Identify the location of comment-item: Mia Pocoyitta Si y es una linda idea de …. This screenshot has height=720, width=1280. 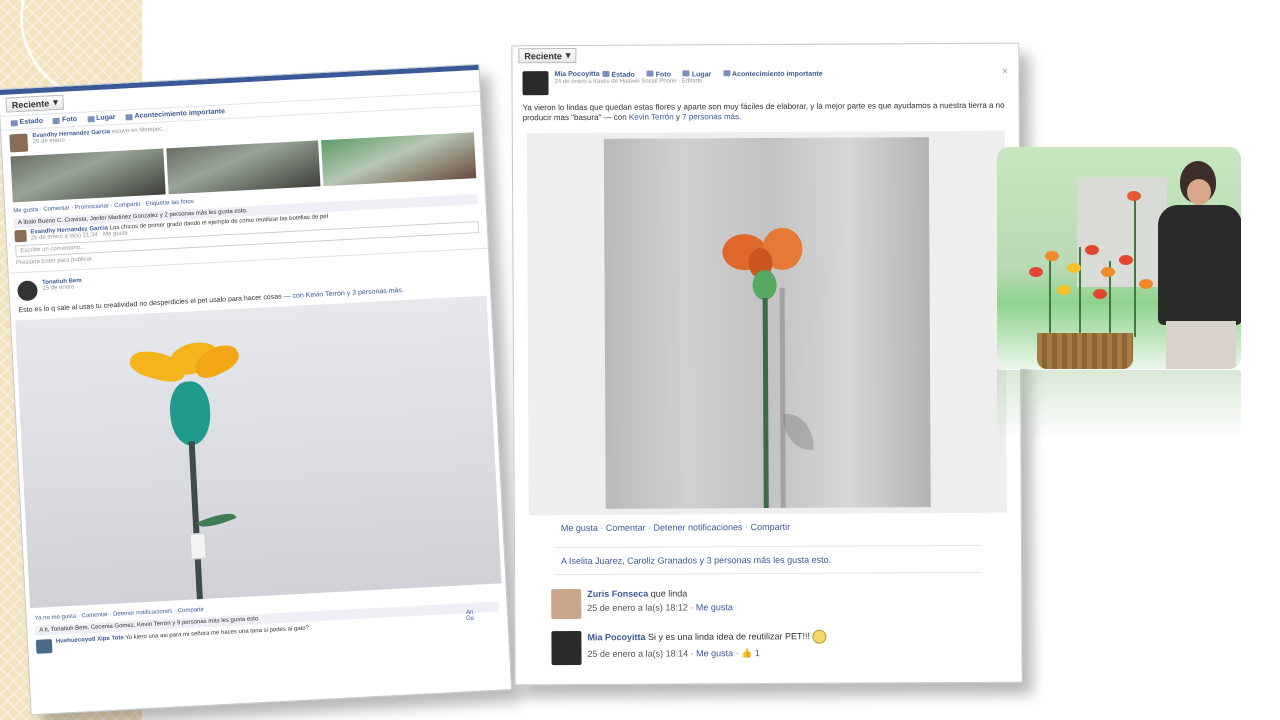
(768, 647).